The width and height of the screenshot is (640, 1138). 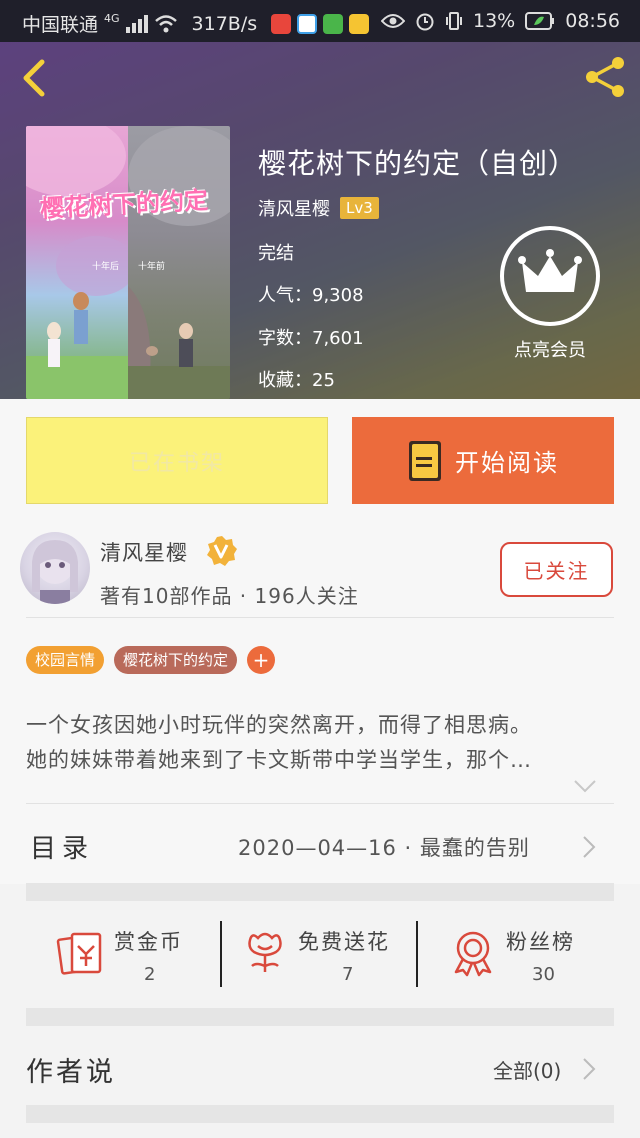 What do you see at coordinates (540, 21) in the screenshot?
I see `battery-icon` at bounding box center [540, 21].